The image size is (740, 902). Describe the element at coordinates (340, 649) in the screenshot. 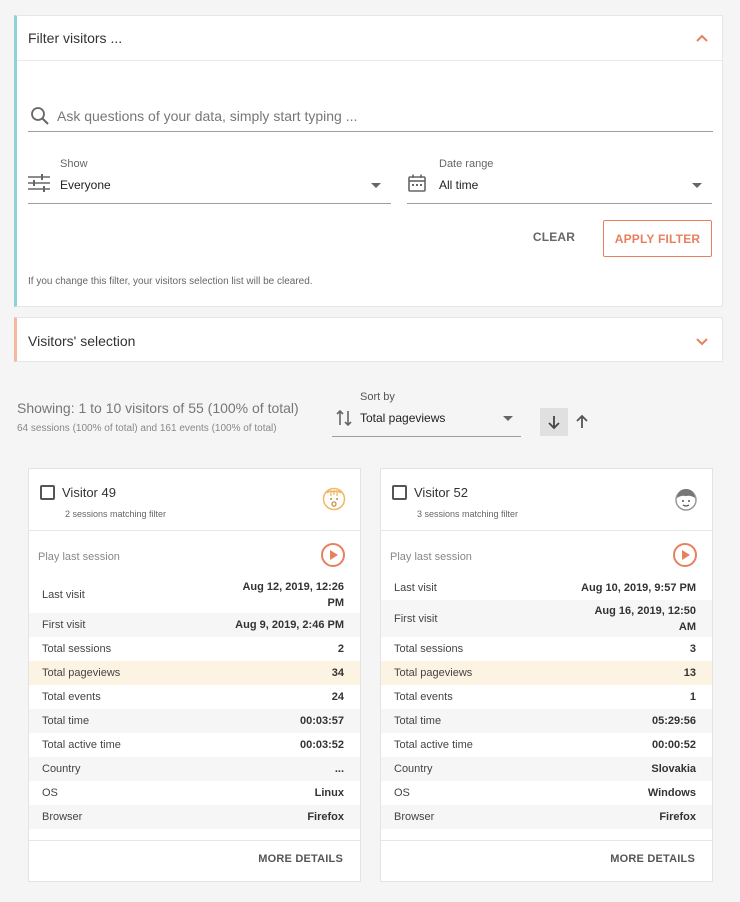

I see `stat-value: 2` at that location.